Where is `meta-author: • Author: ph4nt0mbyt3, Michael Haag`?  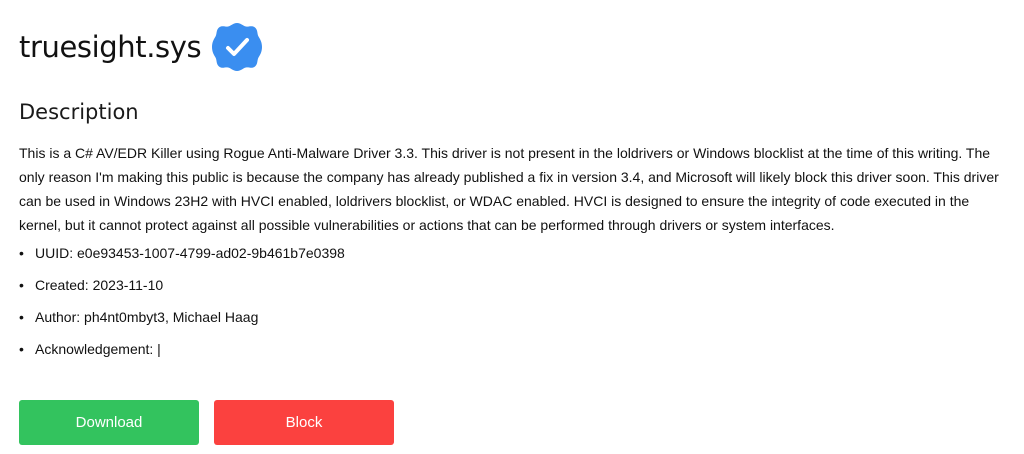 meta-author: • Author: ph4nt0mbyt3, Michael Haag is located at coordinates (514, 317).